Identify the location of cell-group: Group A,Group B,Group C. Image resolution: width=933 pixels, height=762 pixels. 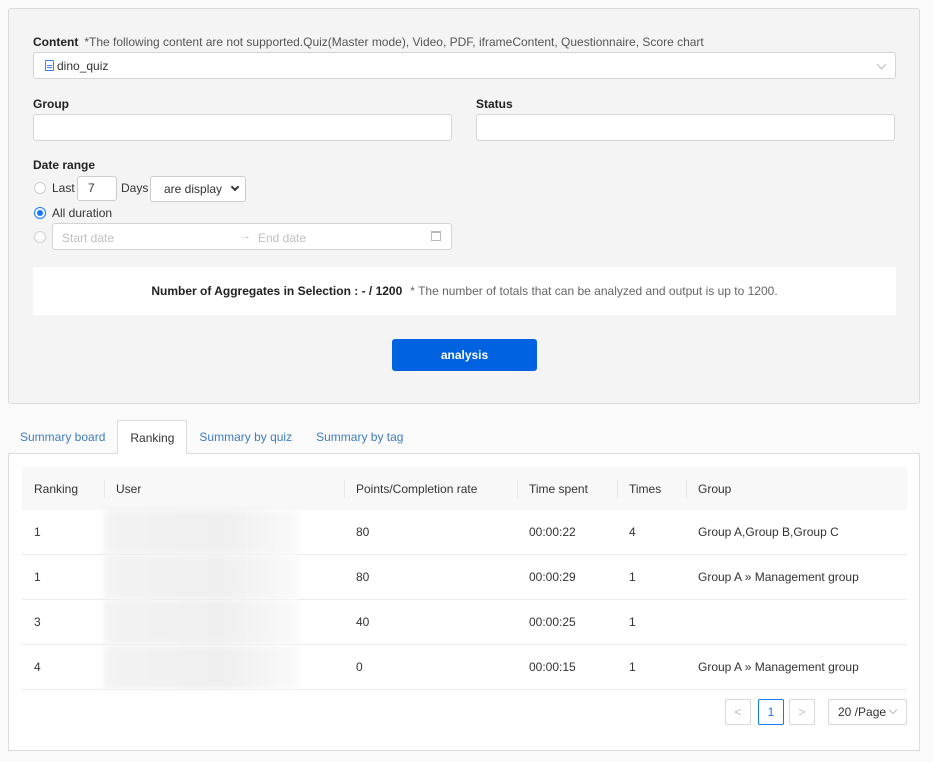
(796, 532).